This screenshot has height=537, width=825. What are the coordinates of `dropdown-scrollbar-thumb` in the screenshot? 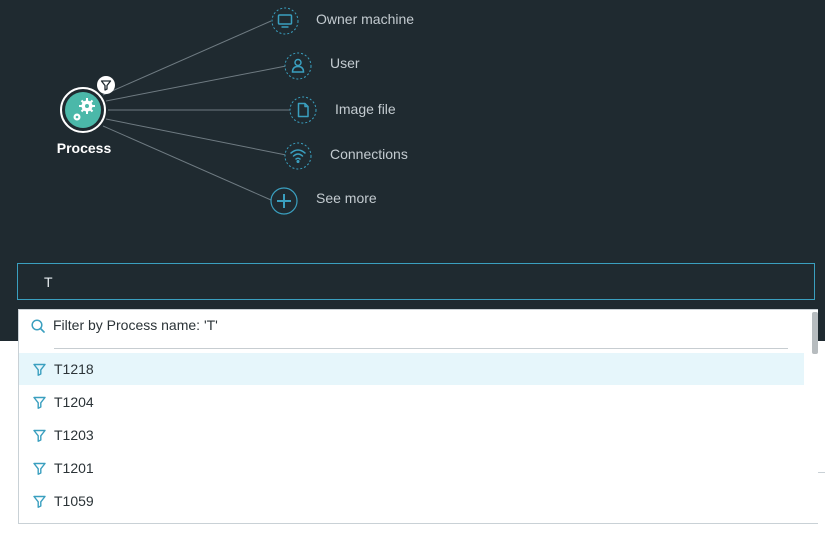 It's located at (815, 333).